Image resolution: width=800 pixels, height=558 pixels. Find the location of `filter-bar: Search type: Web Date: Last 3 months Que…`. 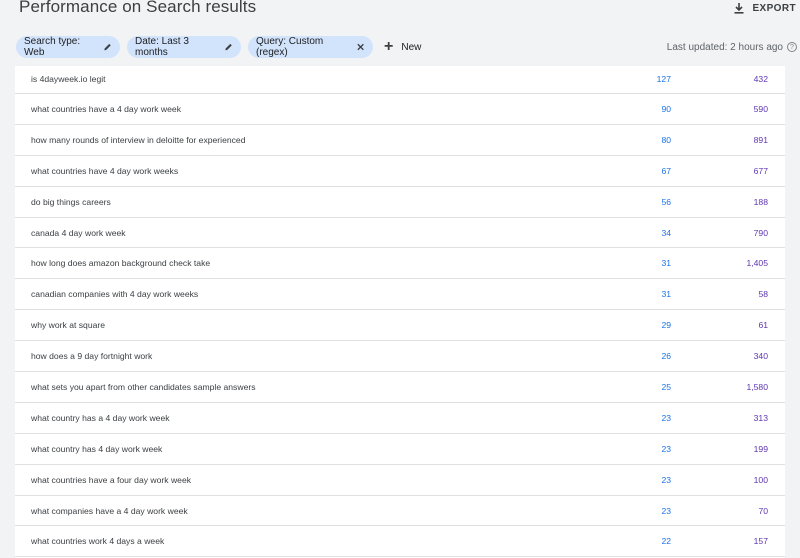

filter-bar: Search type: Web Date: Last 3 months Que… is located at coordinates (400, 49).